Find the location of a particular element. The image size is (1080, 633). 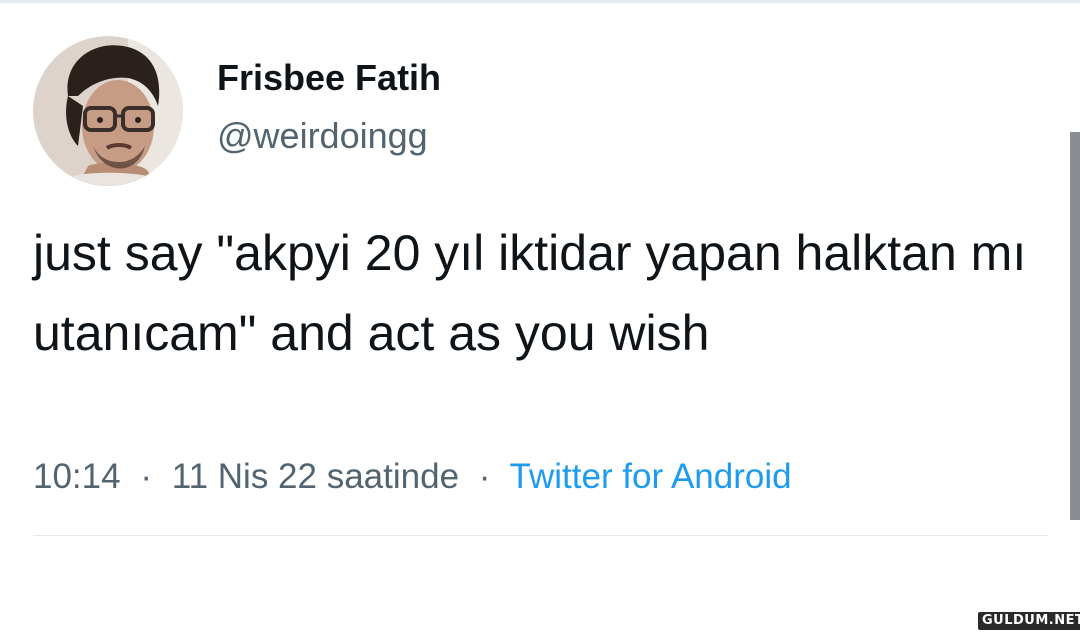

display-name: Frisbee Fatih is located at coordinates (329, 78).